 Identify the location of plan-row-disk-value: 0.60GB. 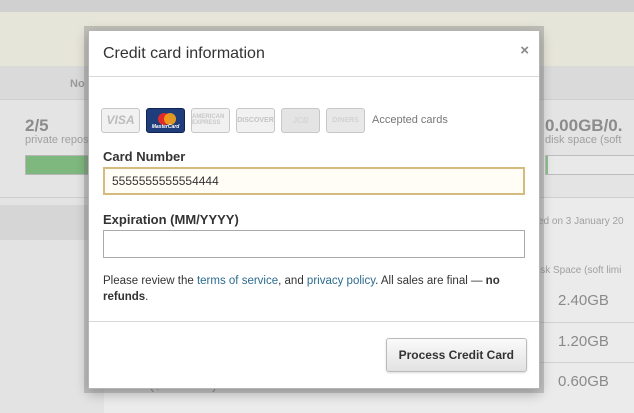
(583, 381).